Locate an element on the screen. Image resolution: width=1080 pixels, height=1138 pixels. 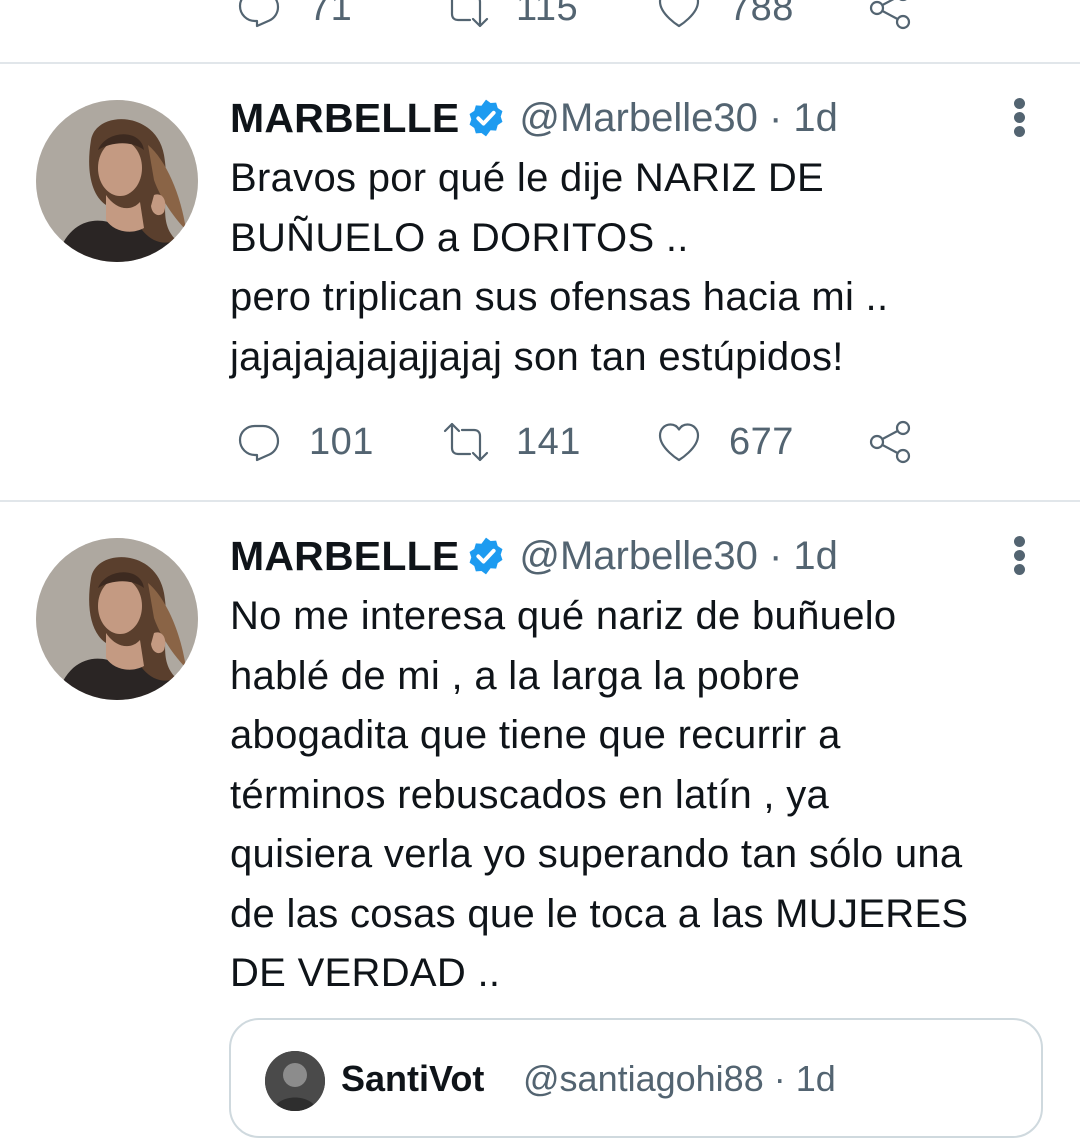
retweet-button: 141 is located at coordinates (511, 442).